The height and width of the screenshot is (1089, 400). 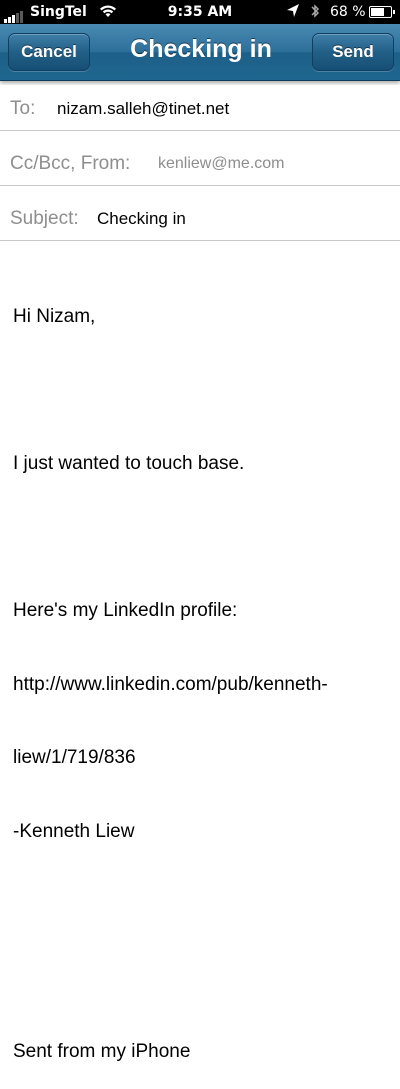 I want to click on cc-bcc-from-label: Cc/Bcc, From:, so click(x=70, y=163).